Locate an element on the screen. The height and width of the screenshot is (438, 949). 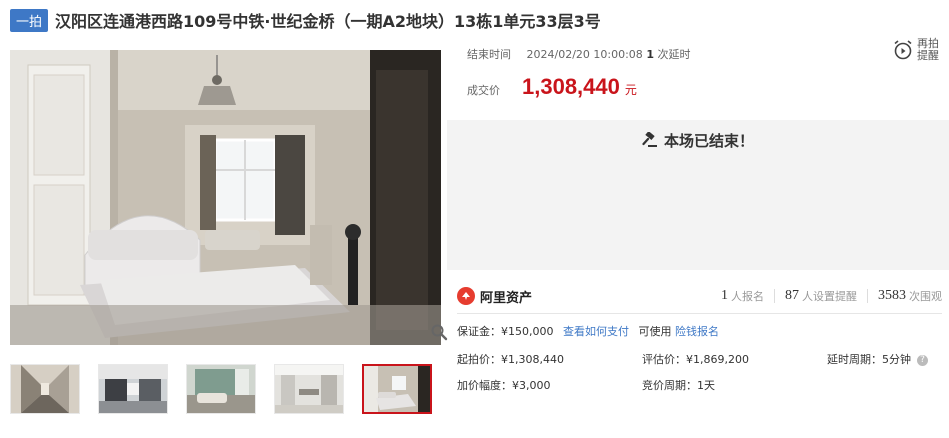
auction-round-tag: 一拍 is located at coordinates (29, 20).